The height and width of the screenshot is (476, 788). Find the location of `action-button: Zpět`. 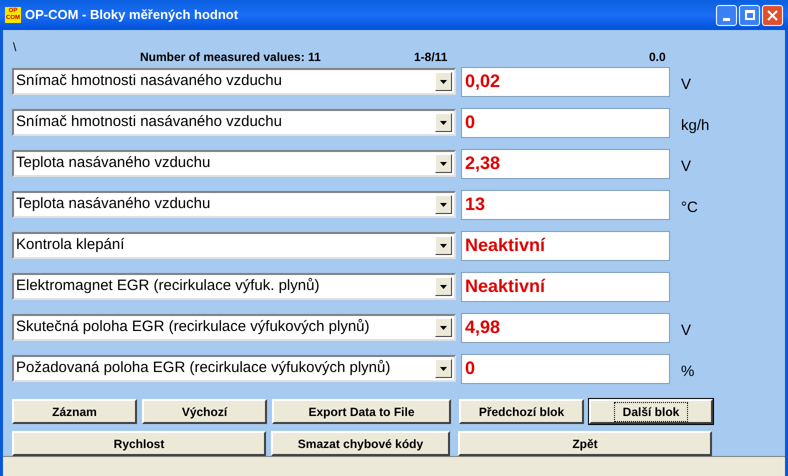

action-button: Zpět is located at coordinates (585, 443).